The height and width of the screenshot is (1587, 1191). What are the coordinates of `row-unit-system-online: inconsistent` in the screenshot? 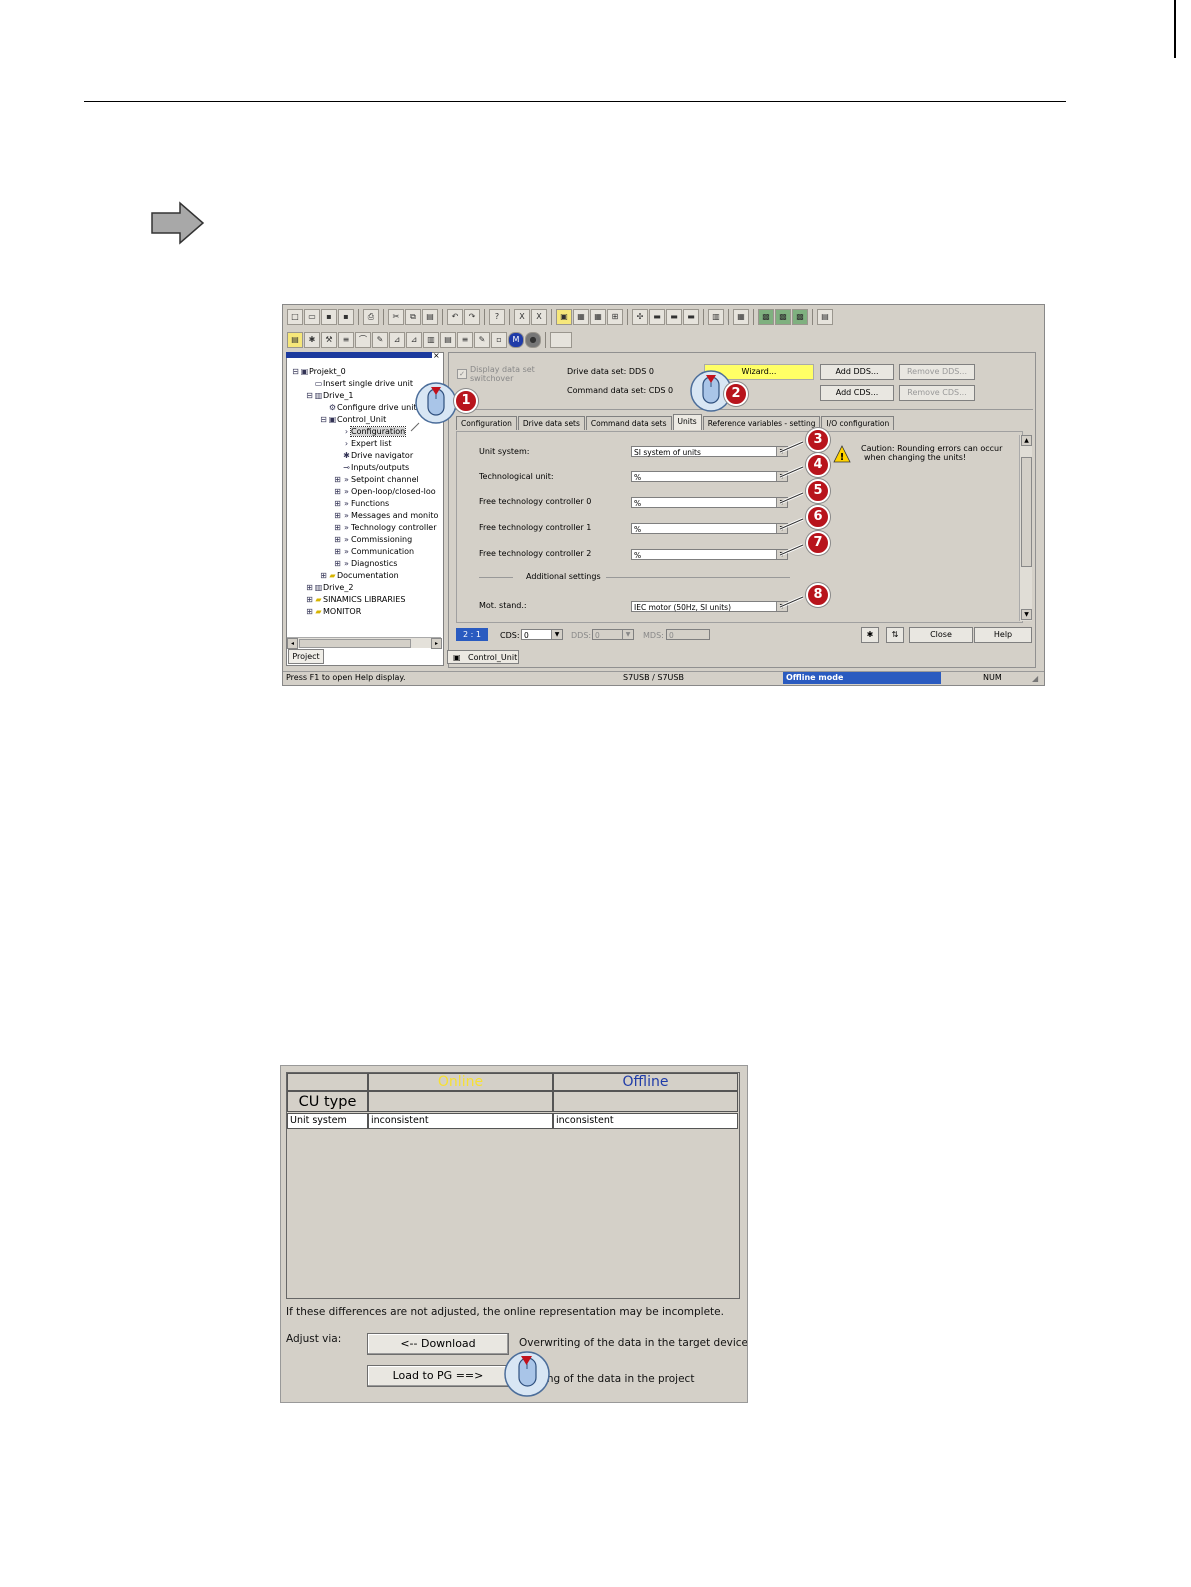 It's located at (460, 1121).